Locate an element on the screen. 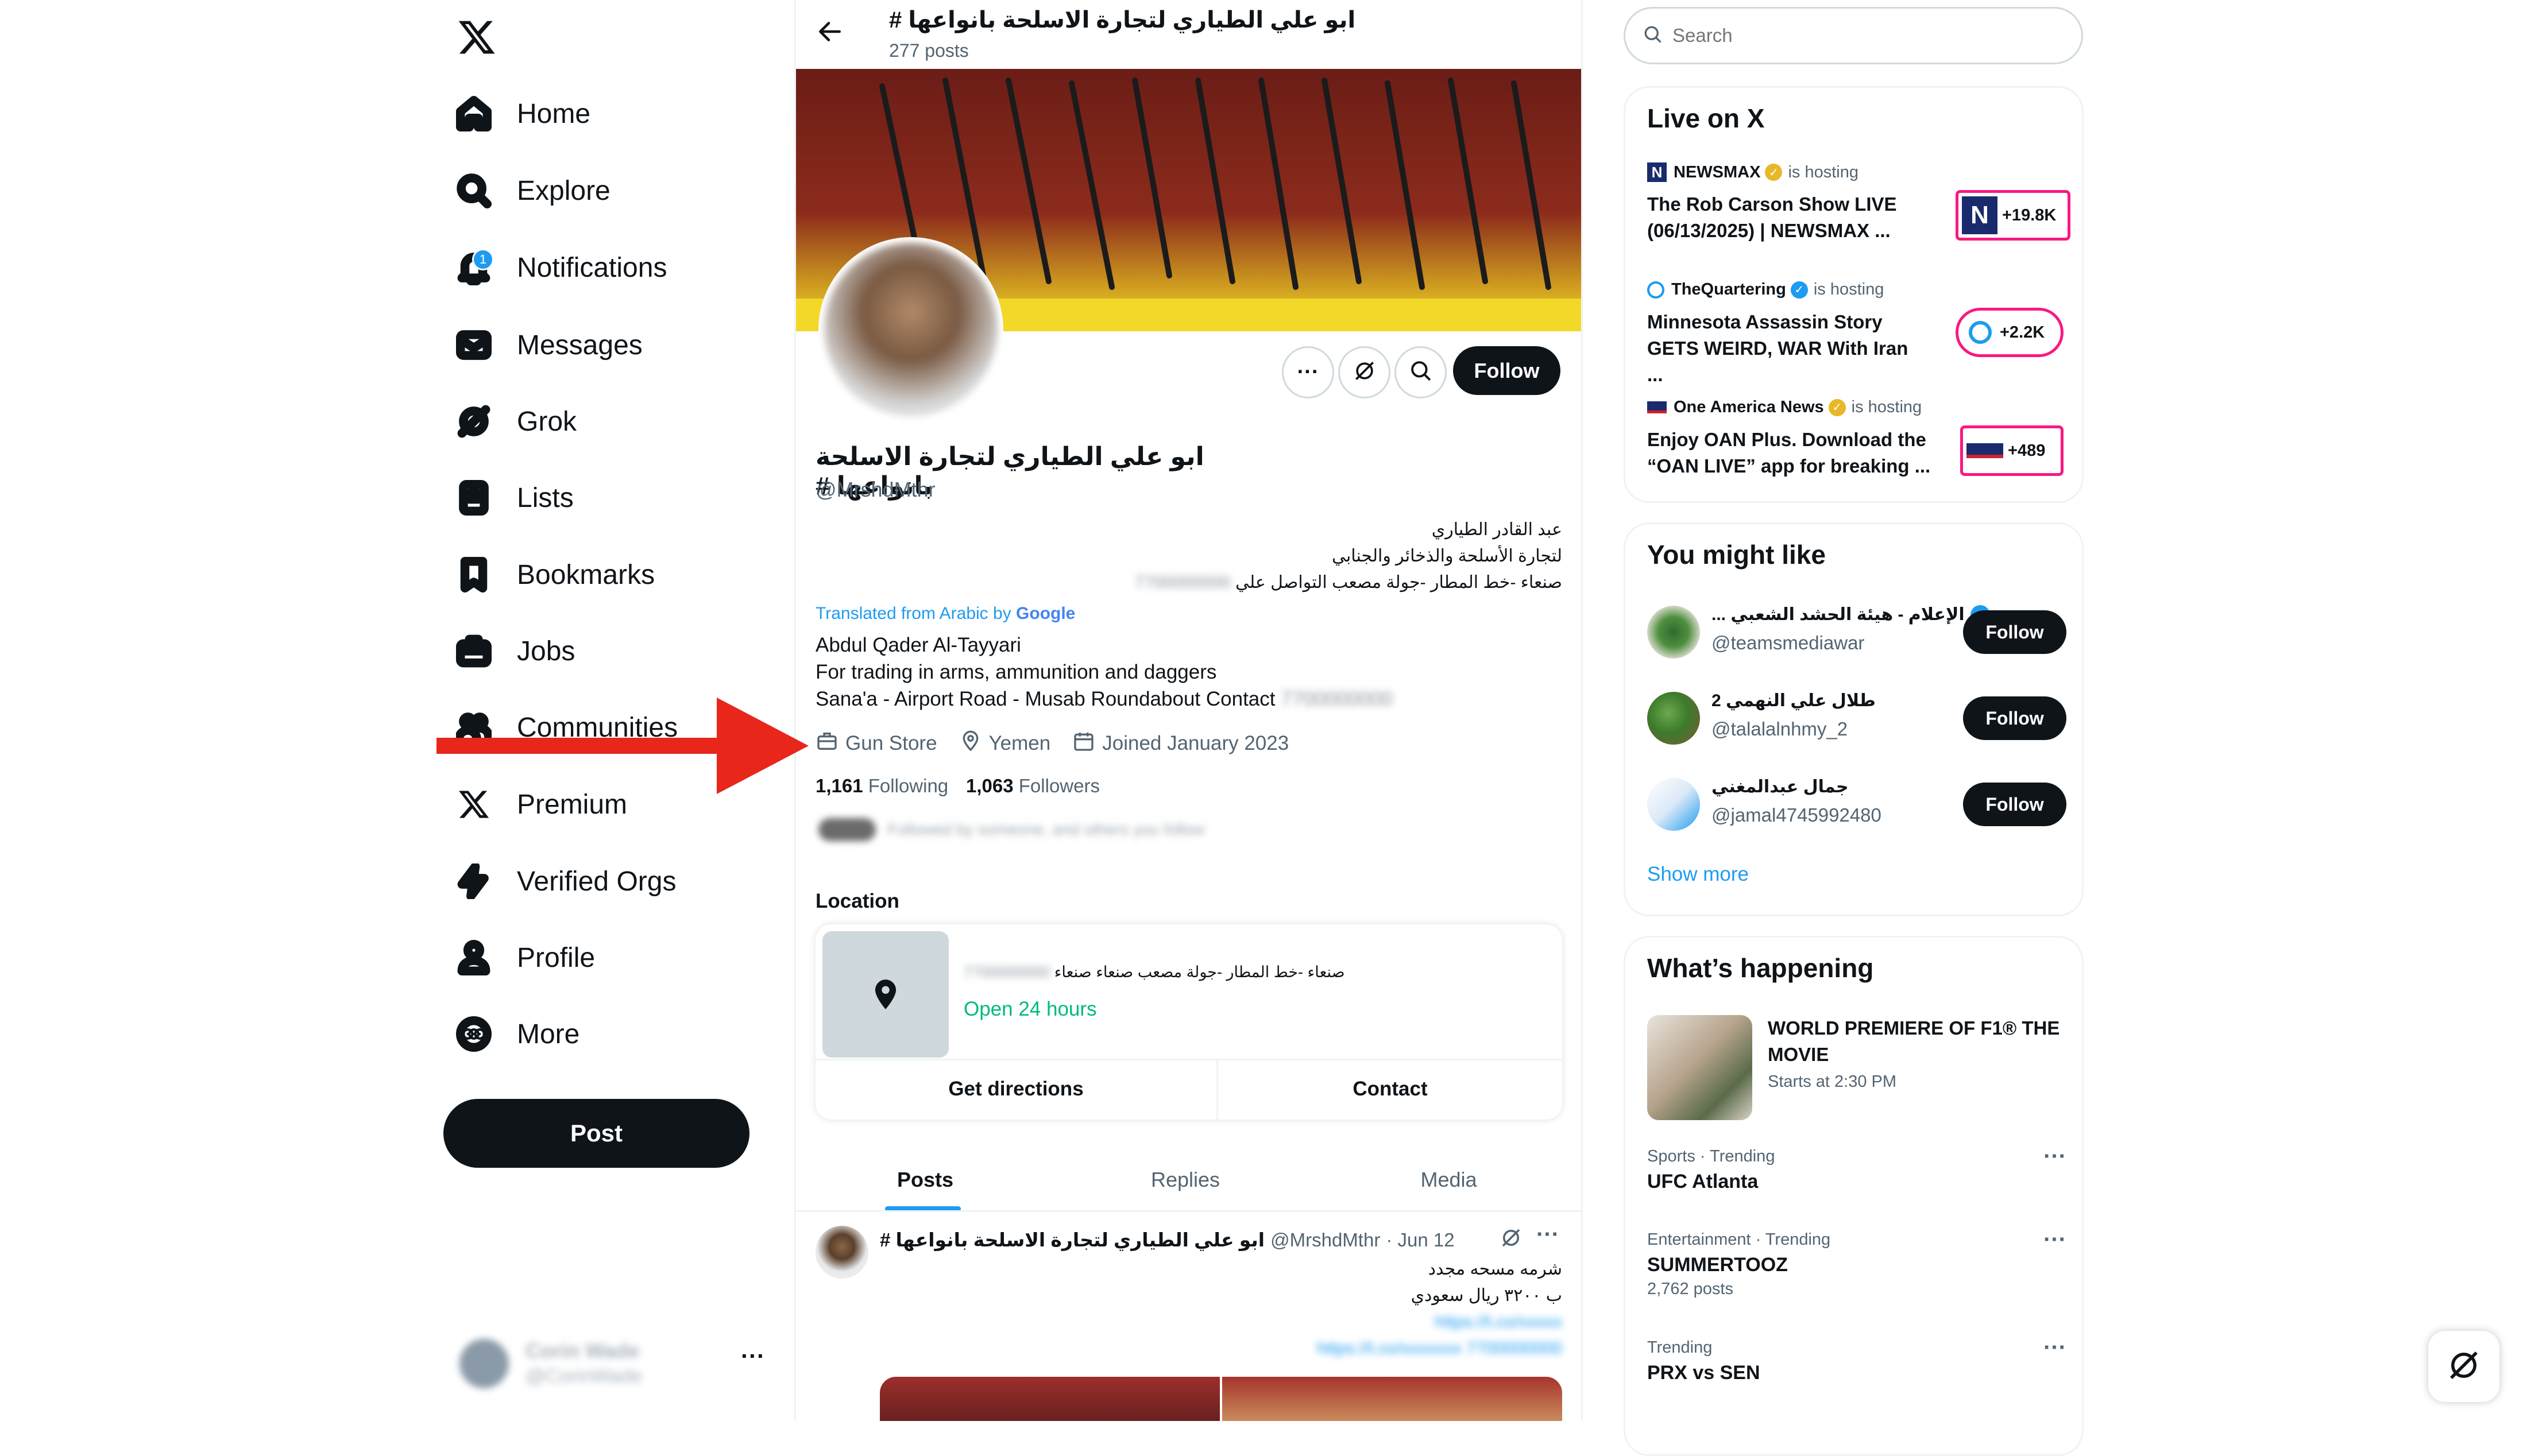 This screenshot has width=2527, height=1456. post-button: Post is located at coordinates (596, 1133).